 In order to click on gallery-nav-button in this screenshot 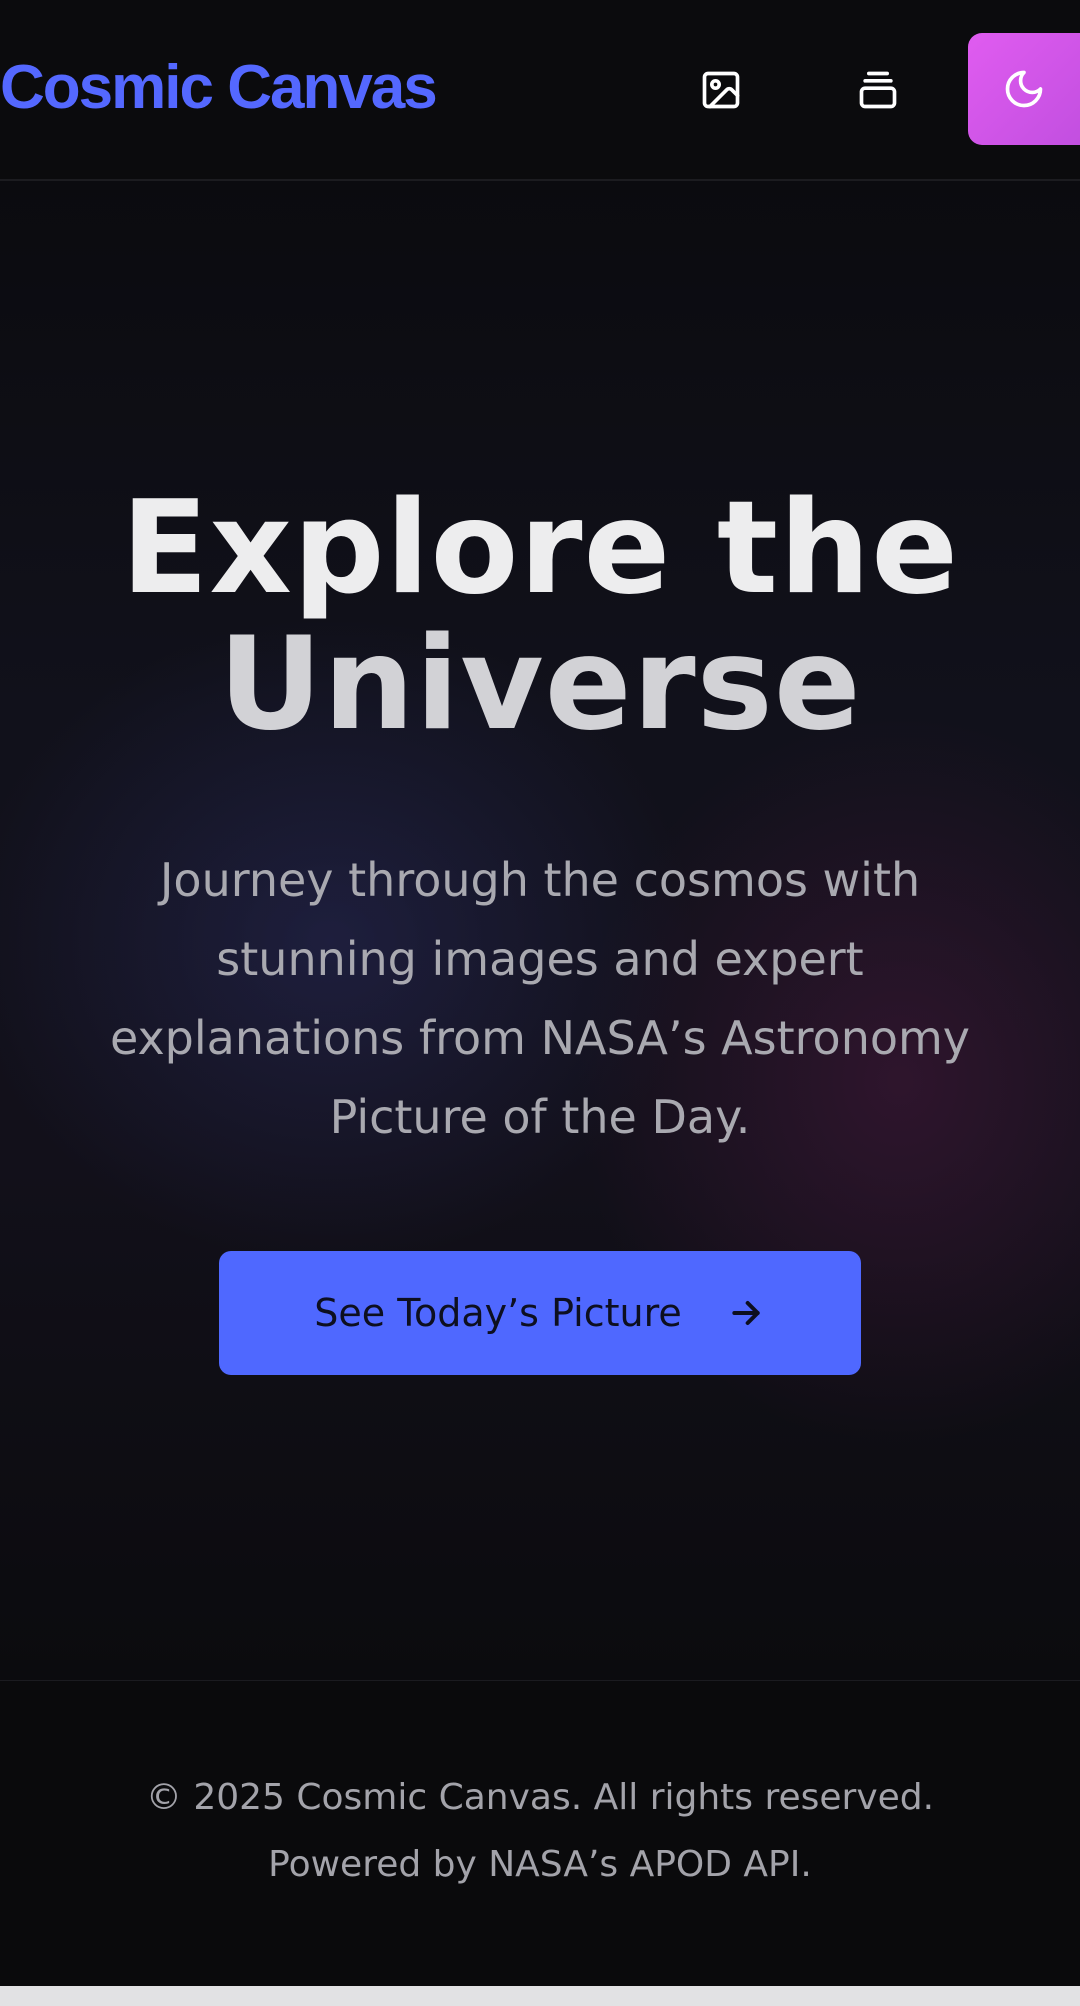, I will do `click(721, 90)`.